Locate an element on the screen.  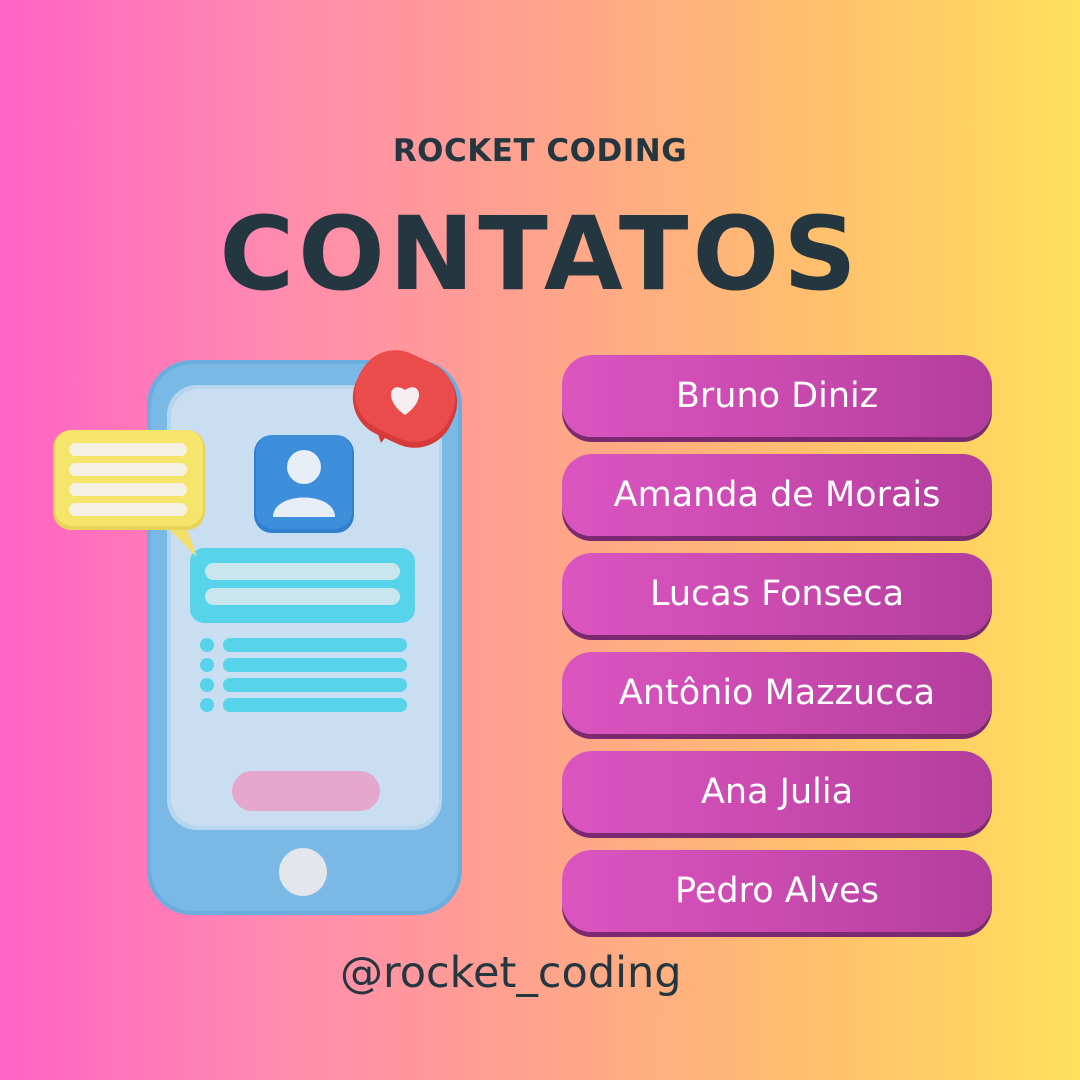
brand-name: ROCKET CODING is located at coordinates (540, 151).